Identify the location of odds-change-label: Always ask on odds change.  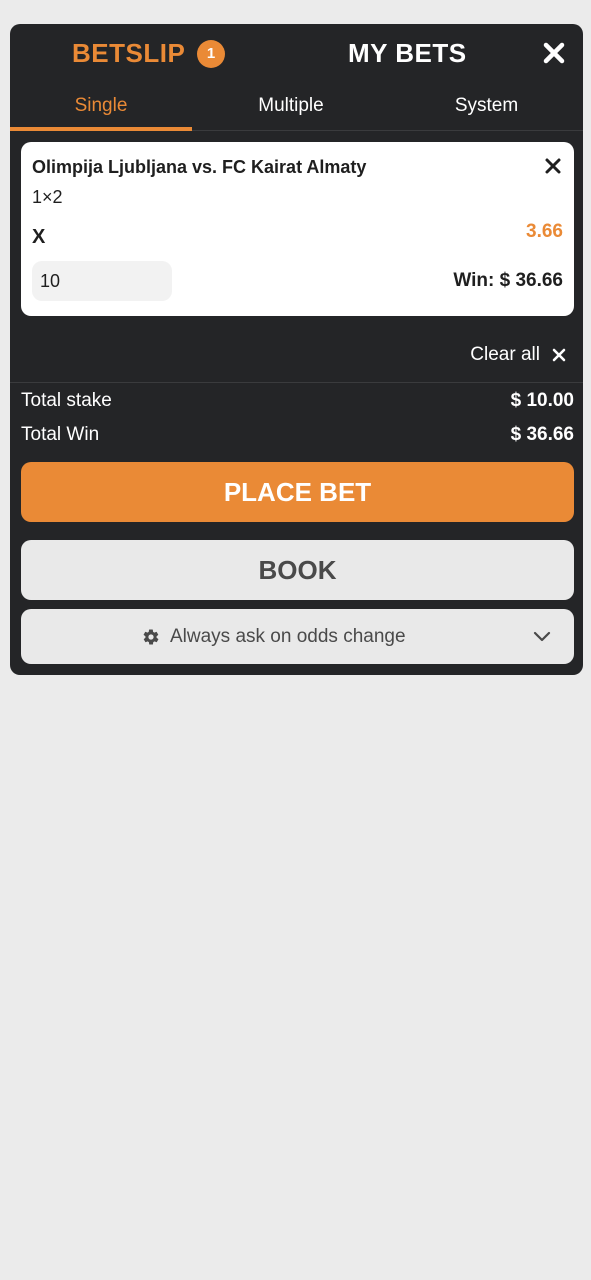
(288, 636).